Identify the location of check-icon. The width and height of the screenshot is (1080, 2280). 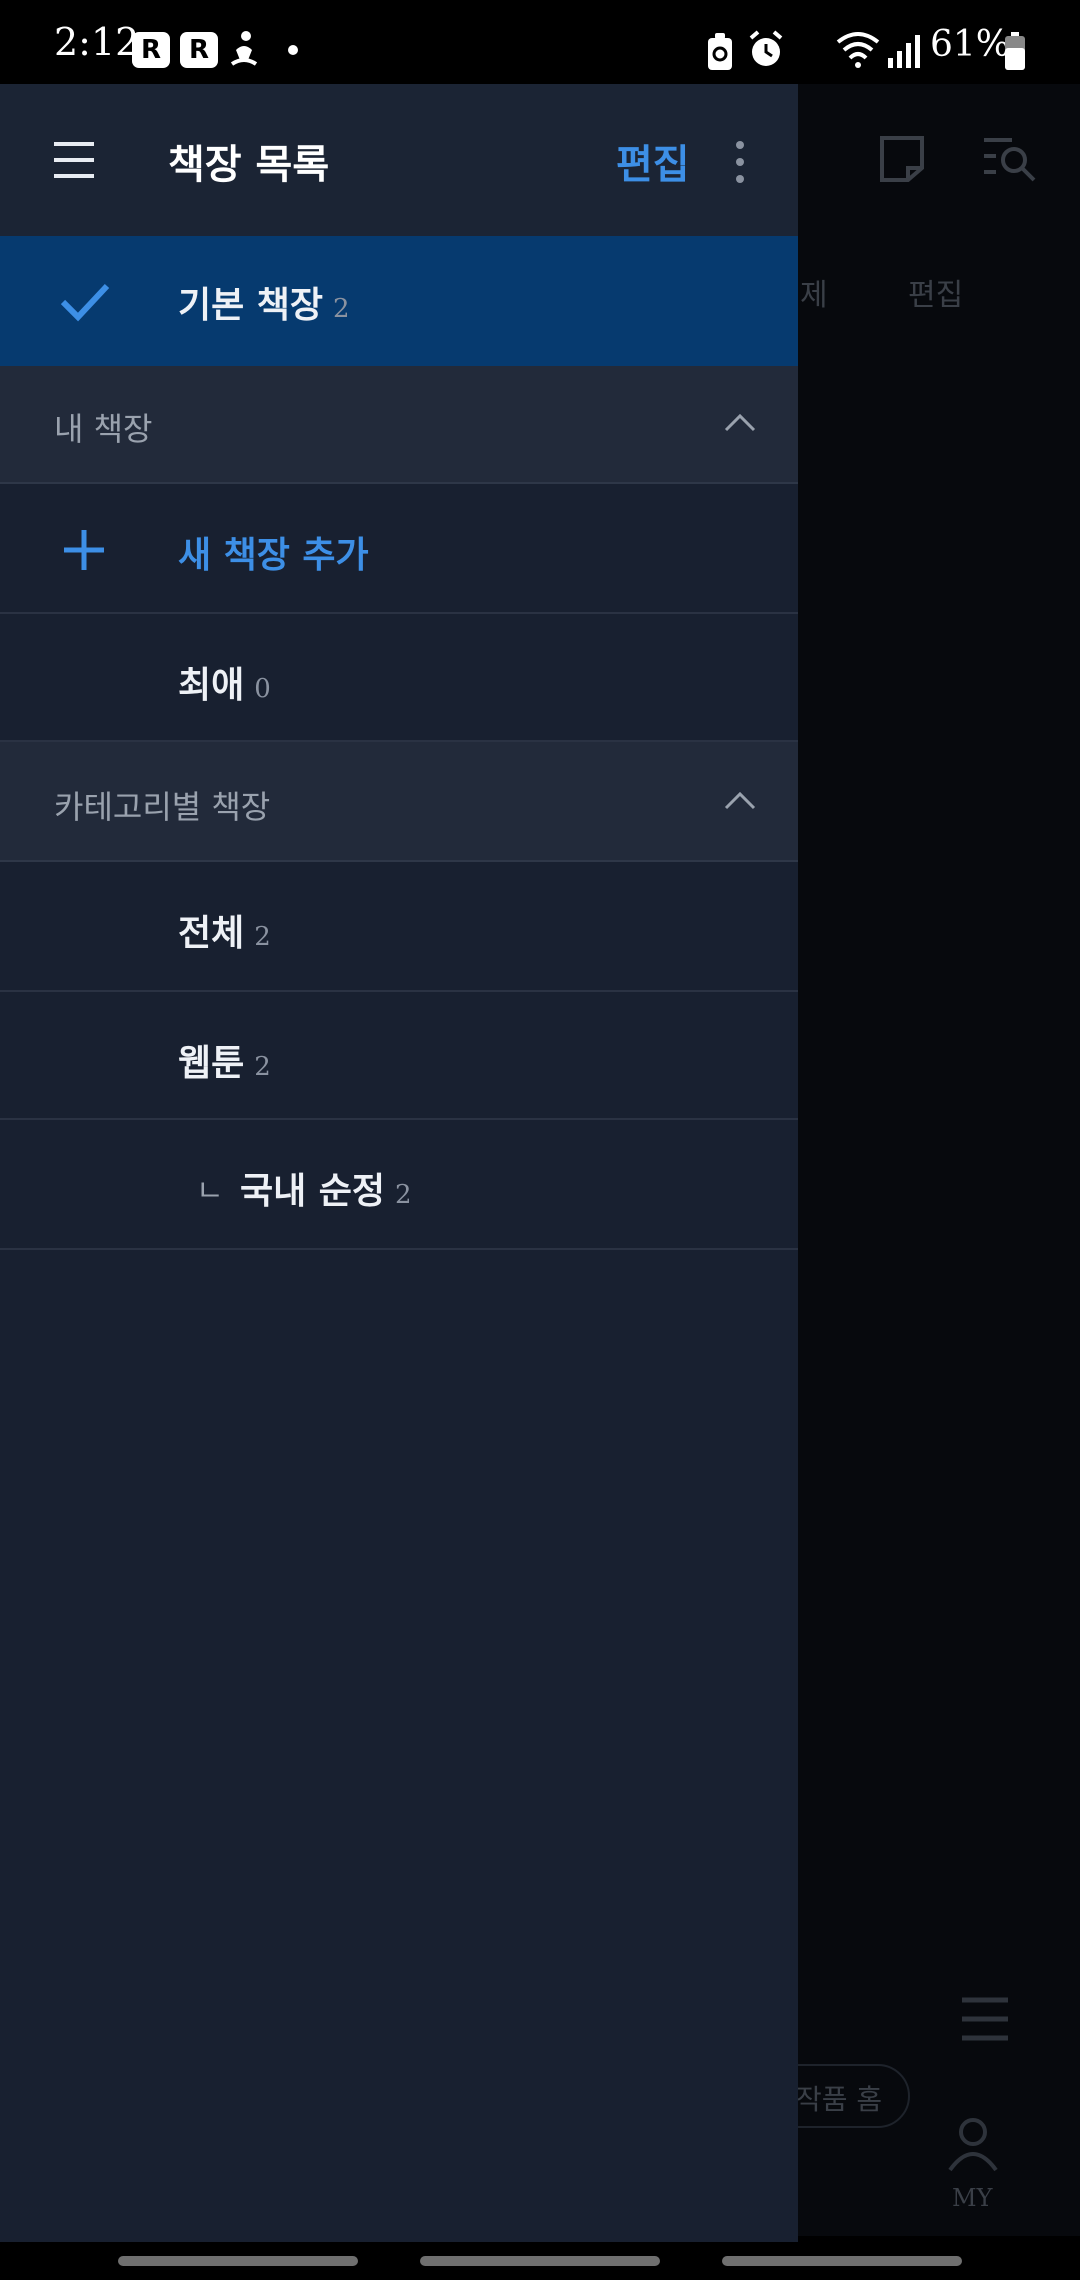
(85, 302).